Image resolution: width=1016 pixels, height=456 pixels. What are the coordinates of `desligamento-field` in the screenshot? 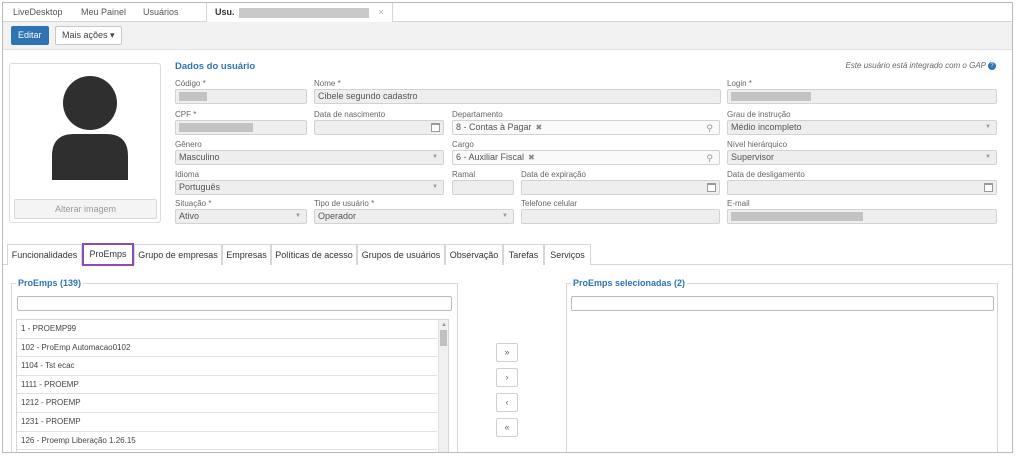 It's located at (862, 187).